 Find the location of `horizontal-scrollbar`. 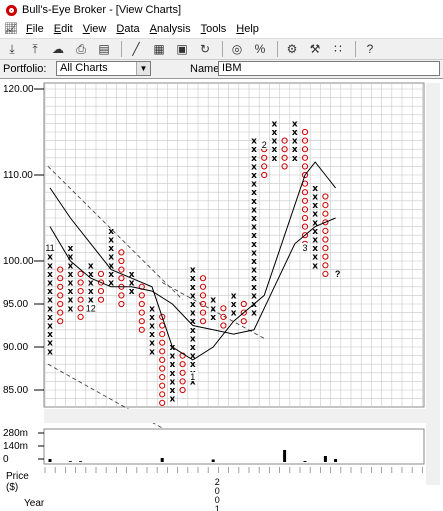

horizontal-scrollbar is located at coordinates (235, 416).